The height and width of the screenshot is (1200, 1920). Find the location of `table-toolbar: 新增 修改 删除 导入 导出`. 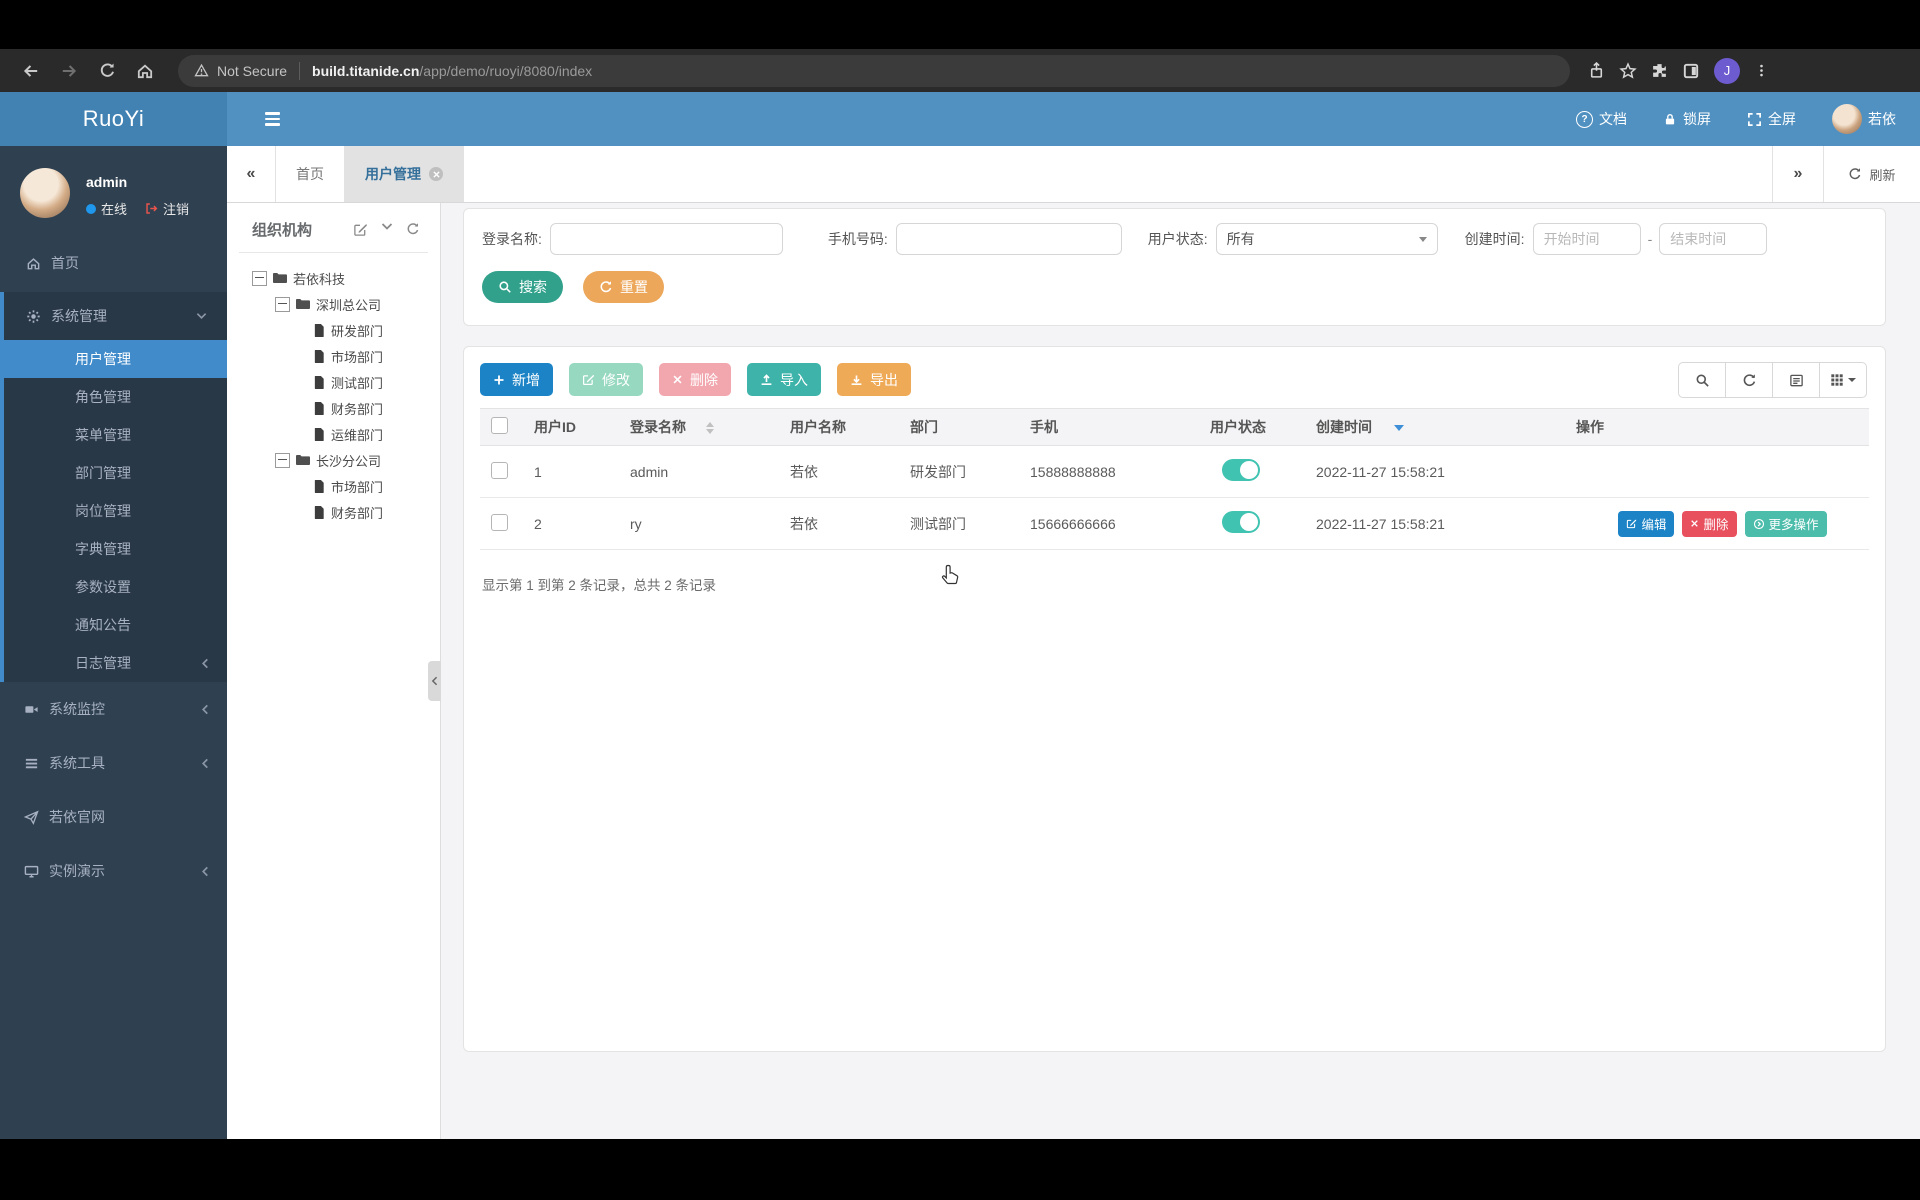

table-toolbar: 新增 修改 删除 导入 导出 is located at coordinates (1174, 382).